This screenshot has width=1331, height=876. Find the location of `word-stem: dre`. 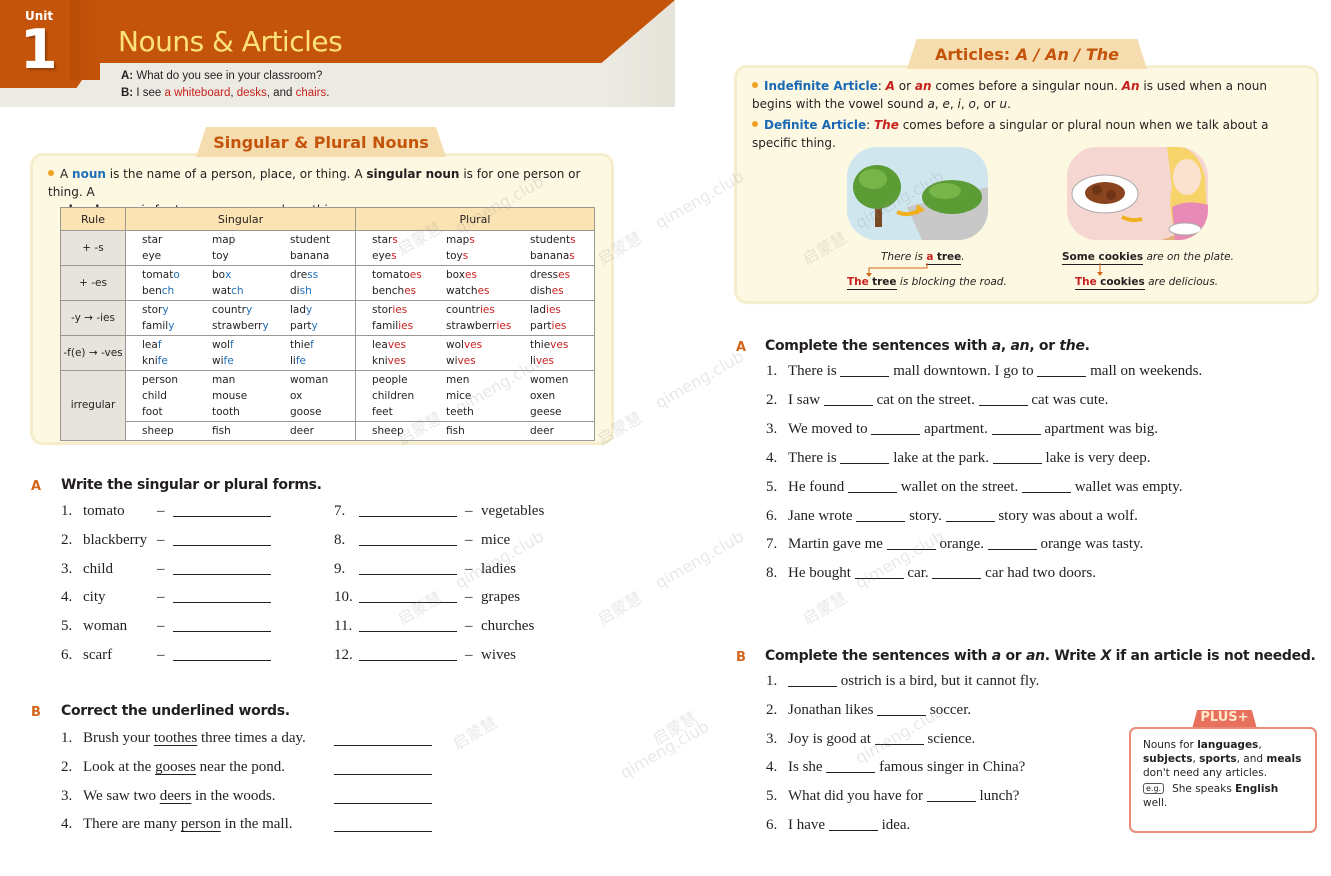

word-stem: dre is located at coordinates (299, 275).